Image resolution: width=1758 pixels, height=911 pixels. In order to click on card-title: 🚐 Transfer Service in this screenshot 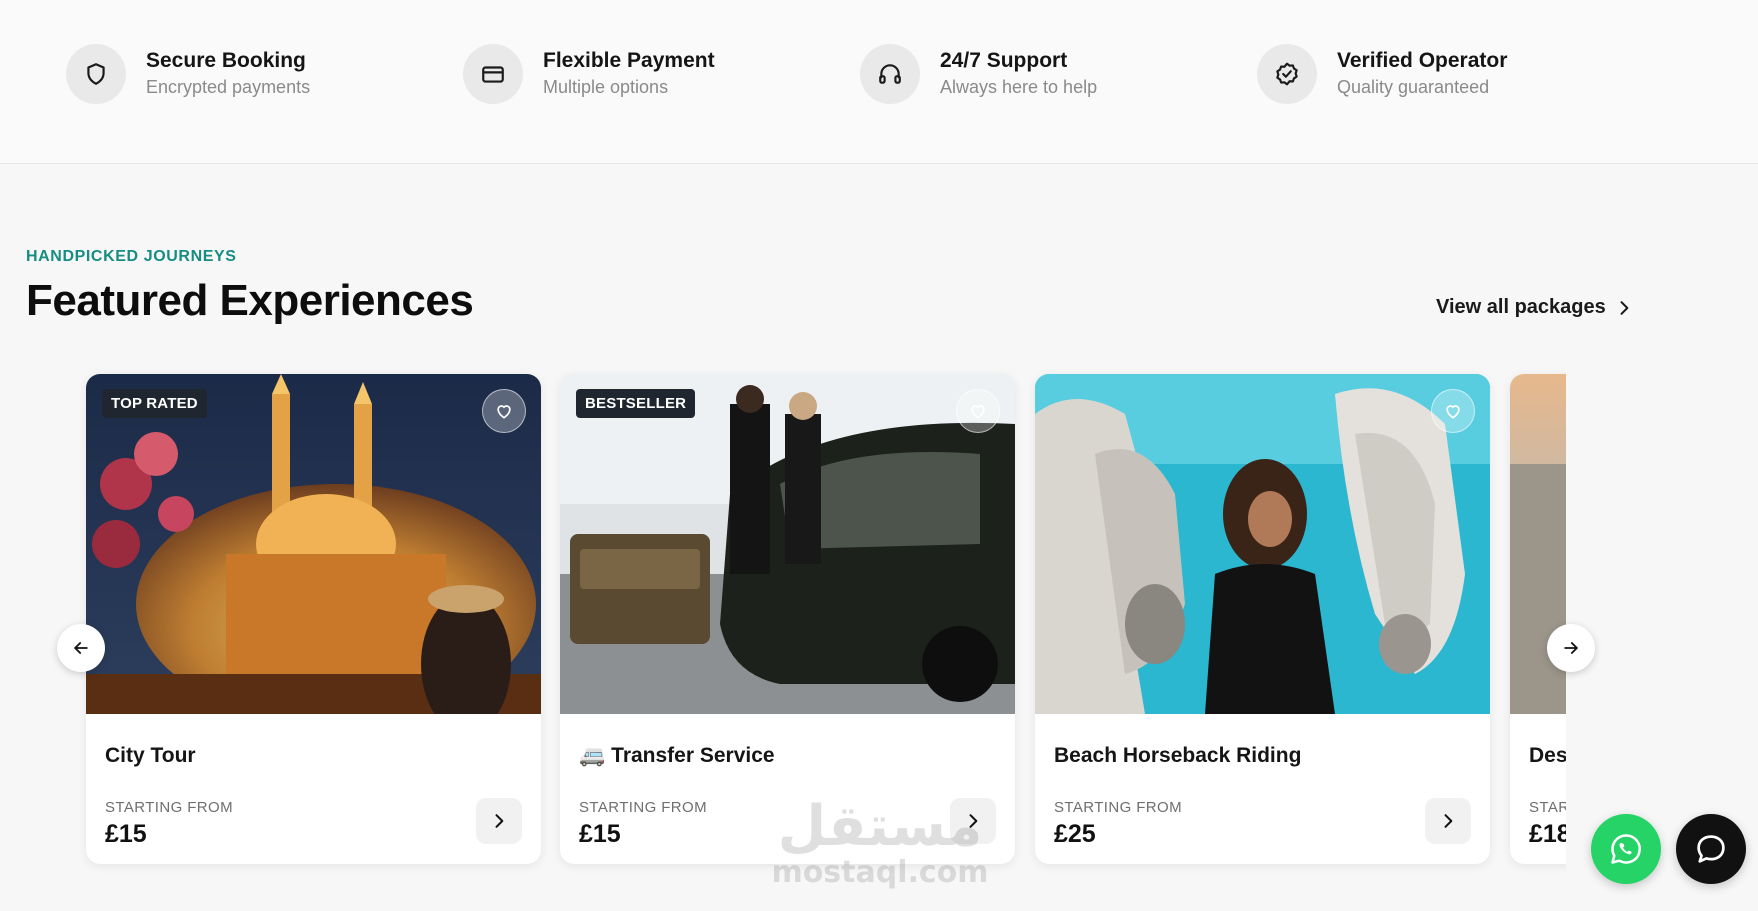, I will do `click(677, 756)`.